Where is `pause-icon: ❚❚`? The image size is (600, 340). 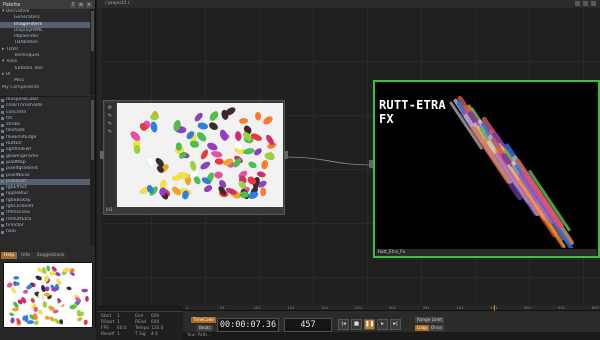 pause-icon: ❚❚ is located at coordinates (369, 324).